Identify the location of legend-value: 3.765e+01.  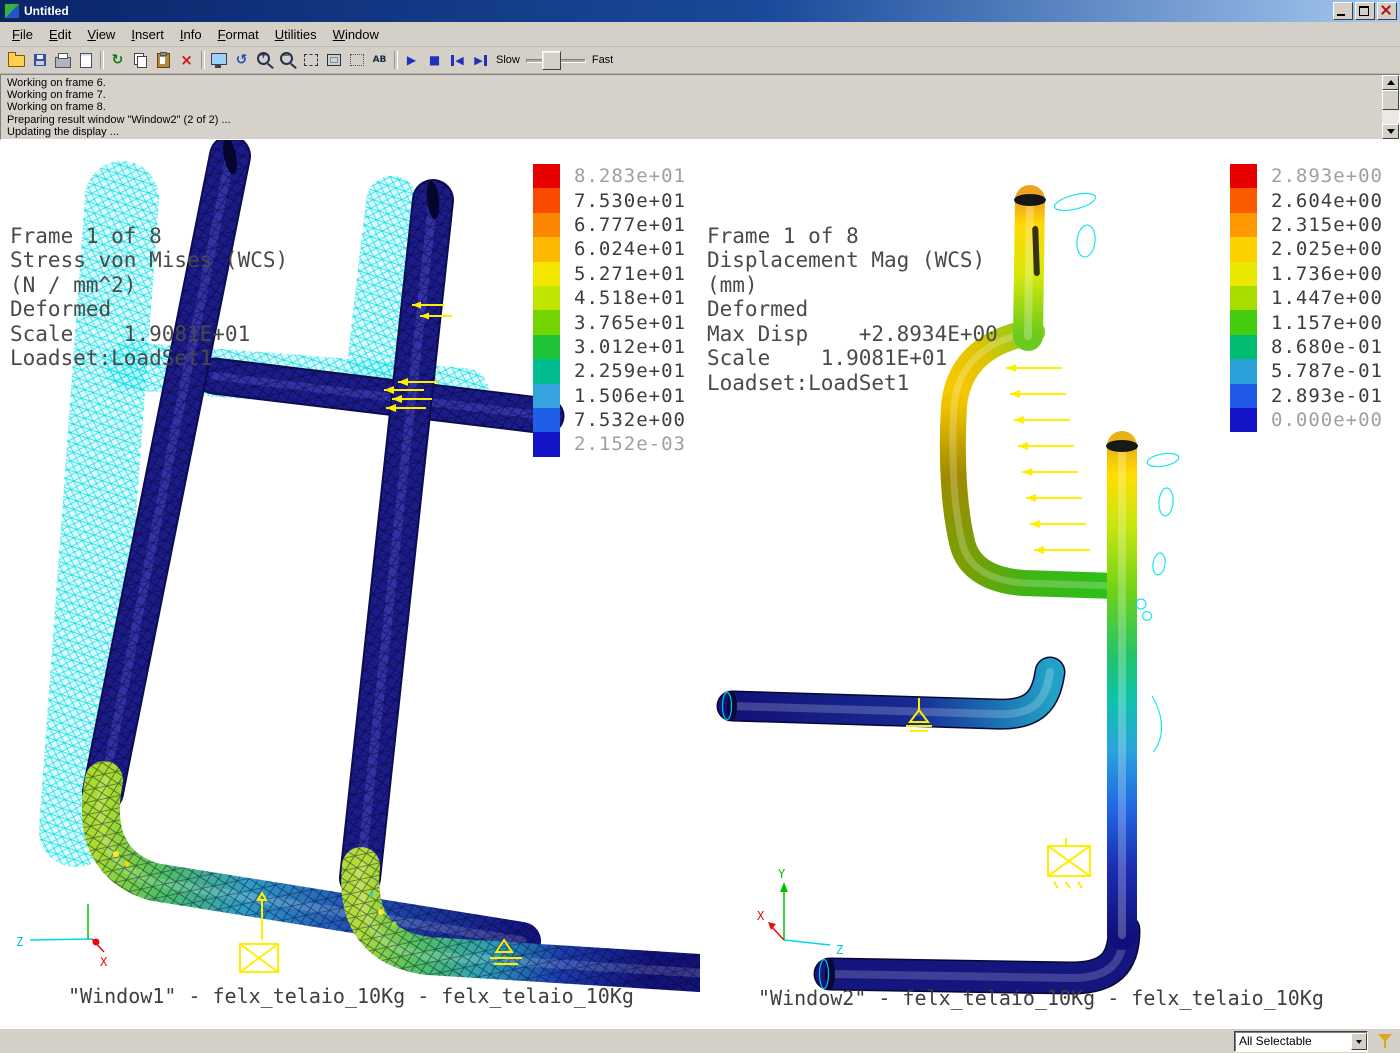
(630, 322).